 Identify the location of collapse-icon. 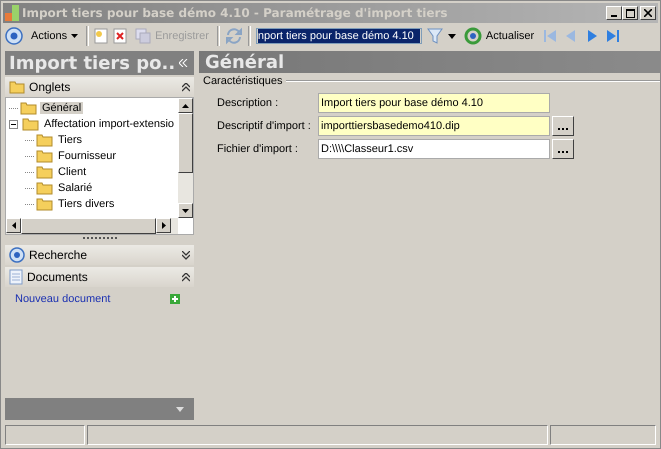
(13, 124).